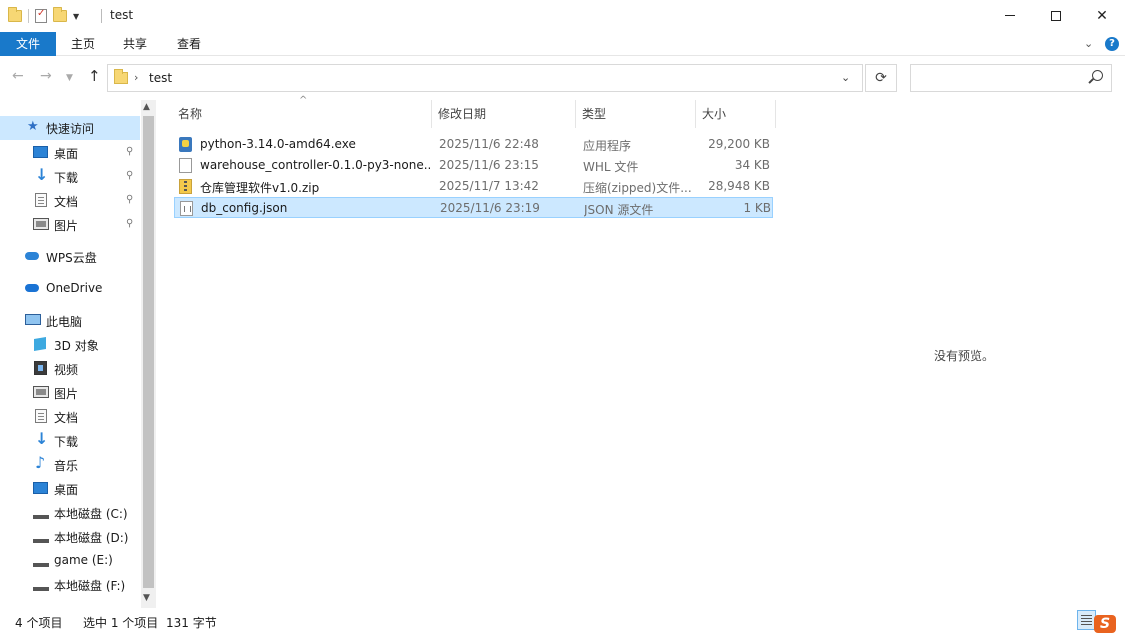  What do you see at coordinates (1097, 75) in the screenshot?
I see `search-icon` at bounding box center [1097, 75].